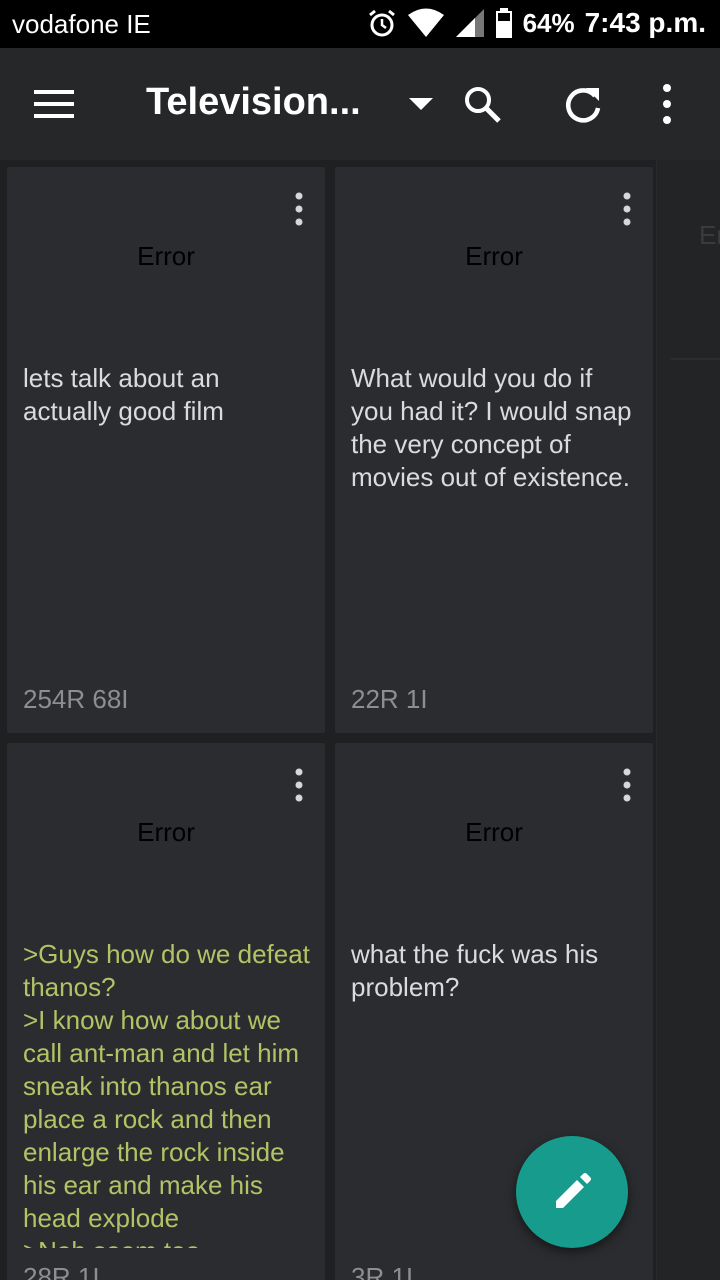 The width and height of the screenshot is (720, 1280). What do you see at coordinates (645, 22) in the screenshot?
I see `clock: 7:43 p.m.` at bounding box center [645, 22].